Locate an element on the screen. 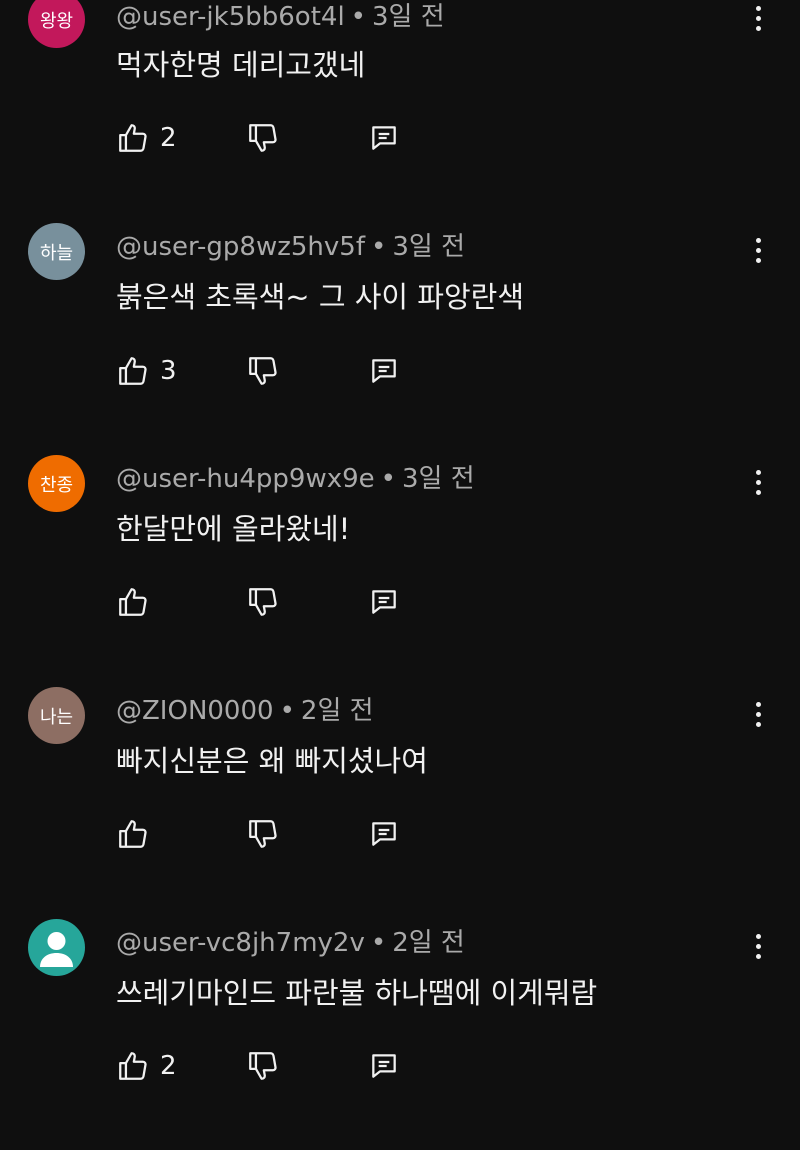 This screenshot has height=1150, width=800. like-count: 3 is located at coordinates (168, 371).